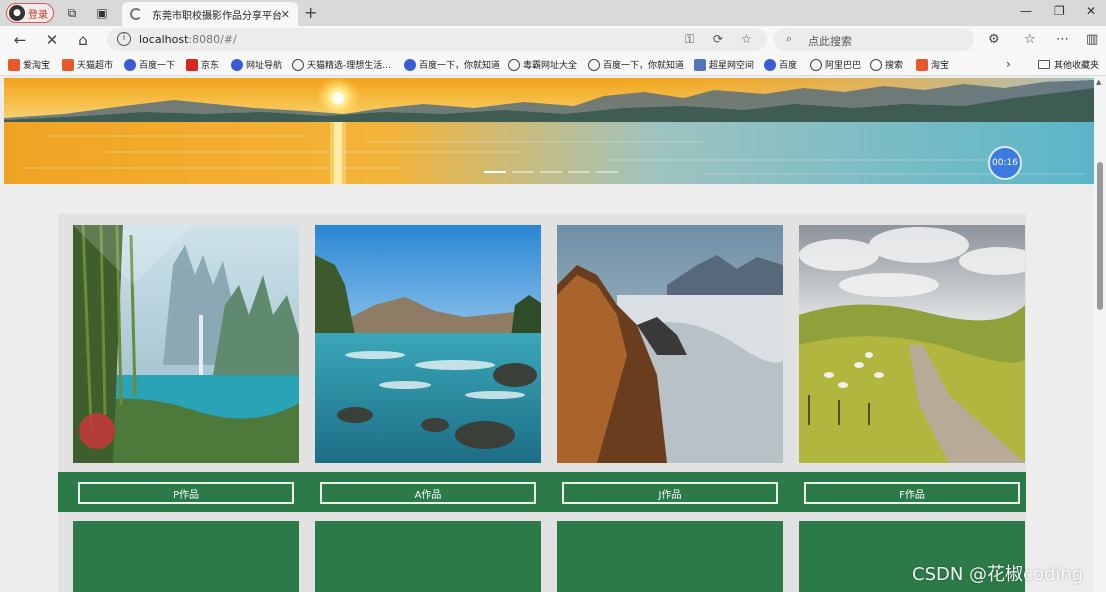  What do you see at coordinates (1030, 39) in the screenshot?
I see `favorites-icon: ☆` at bounding box center [1030, 39].